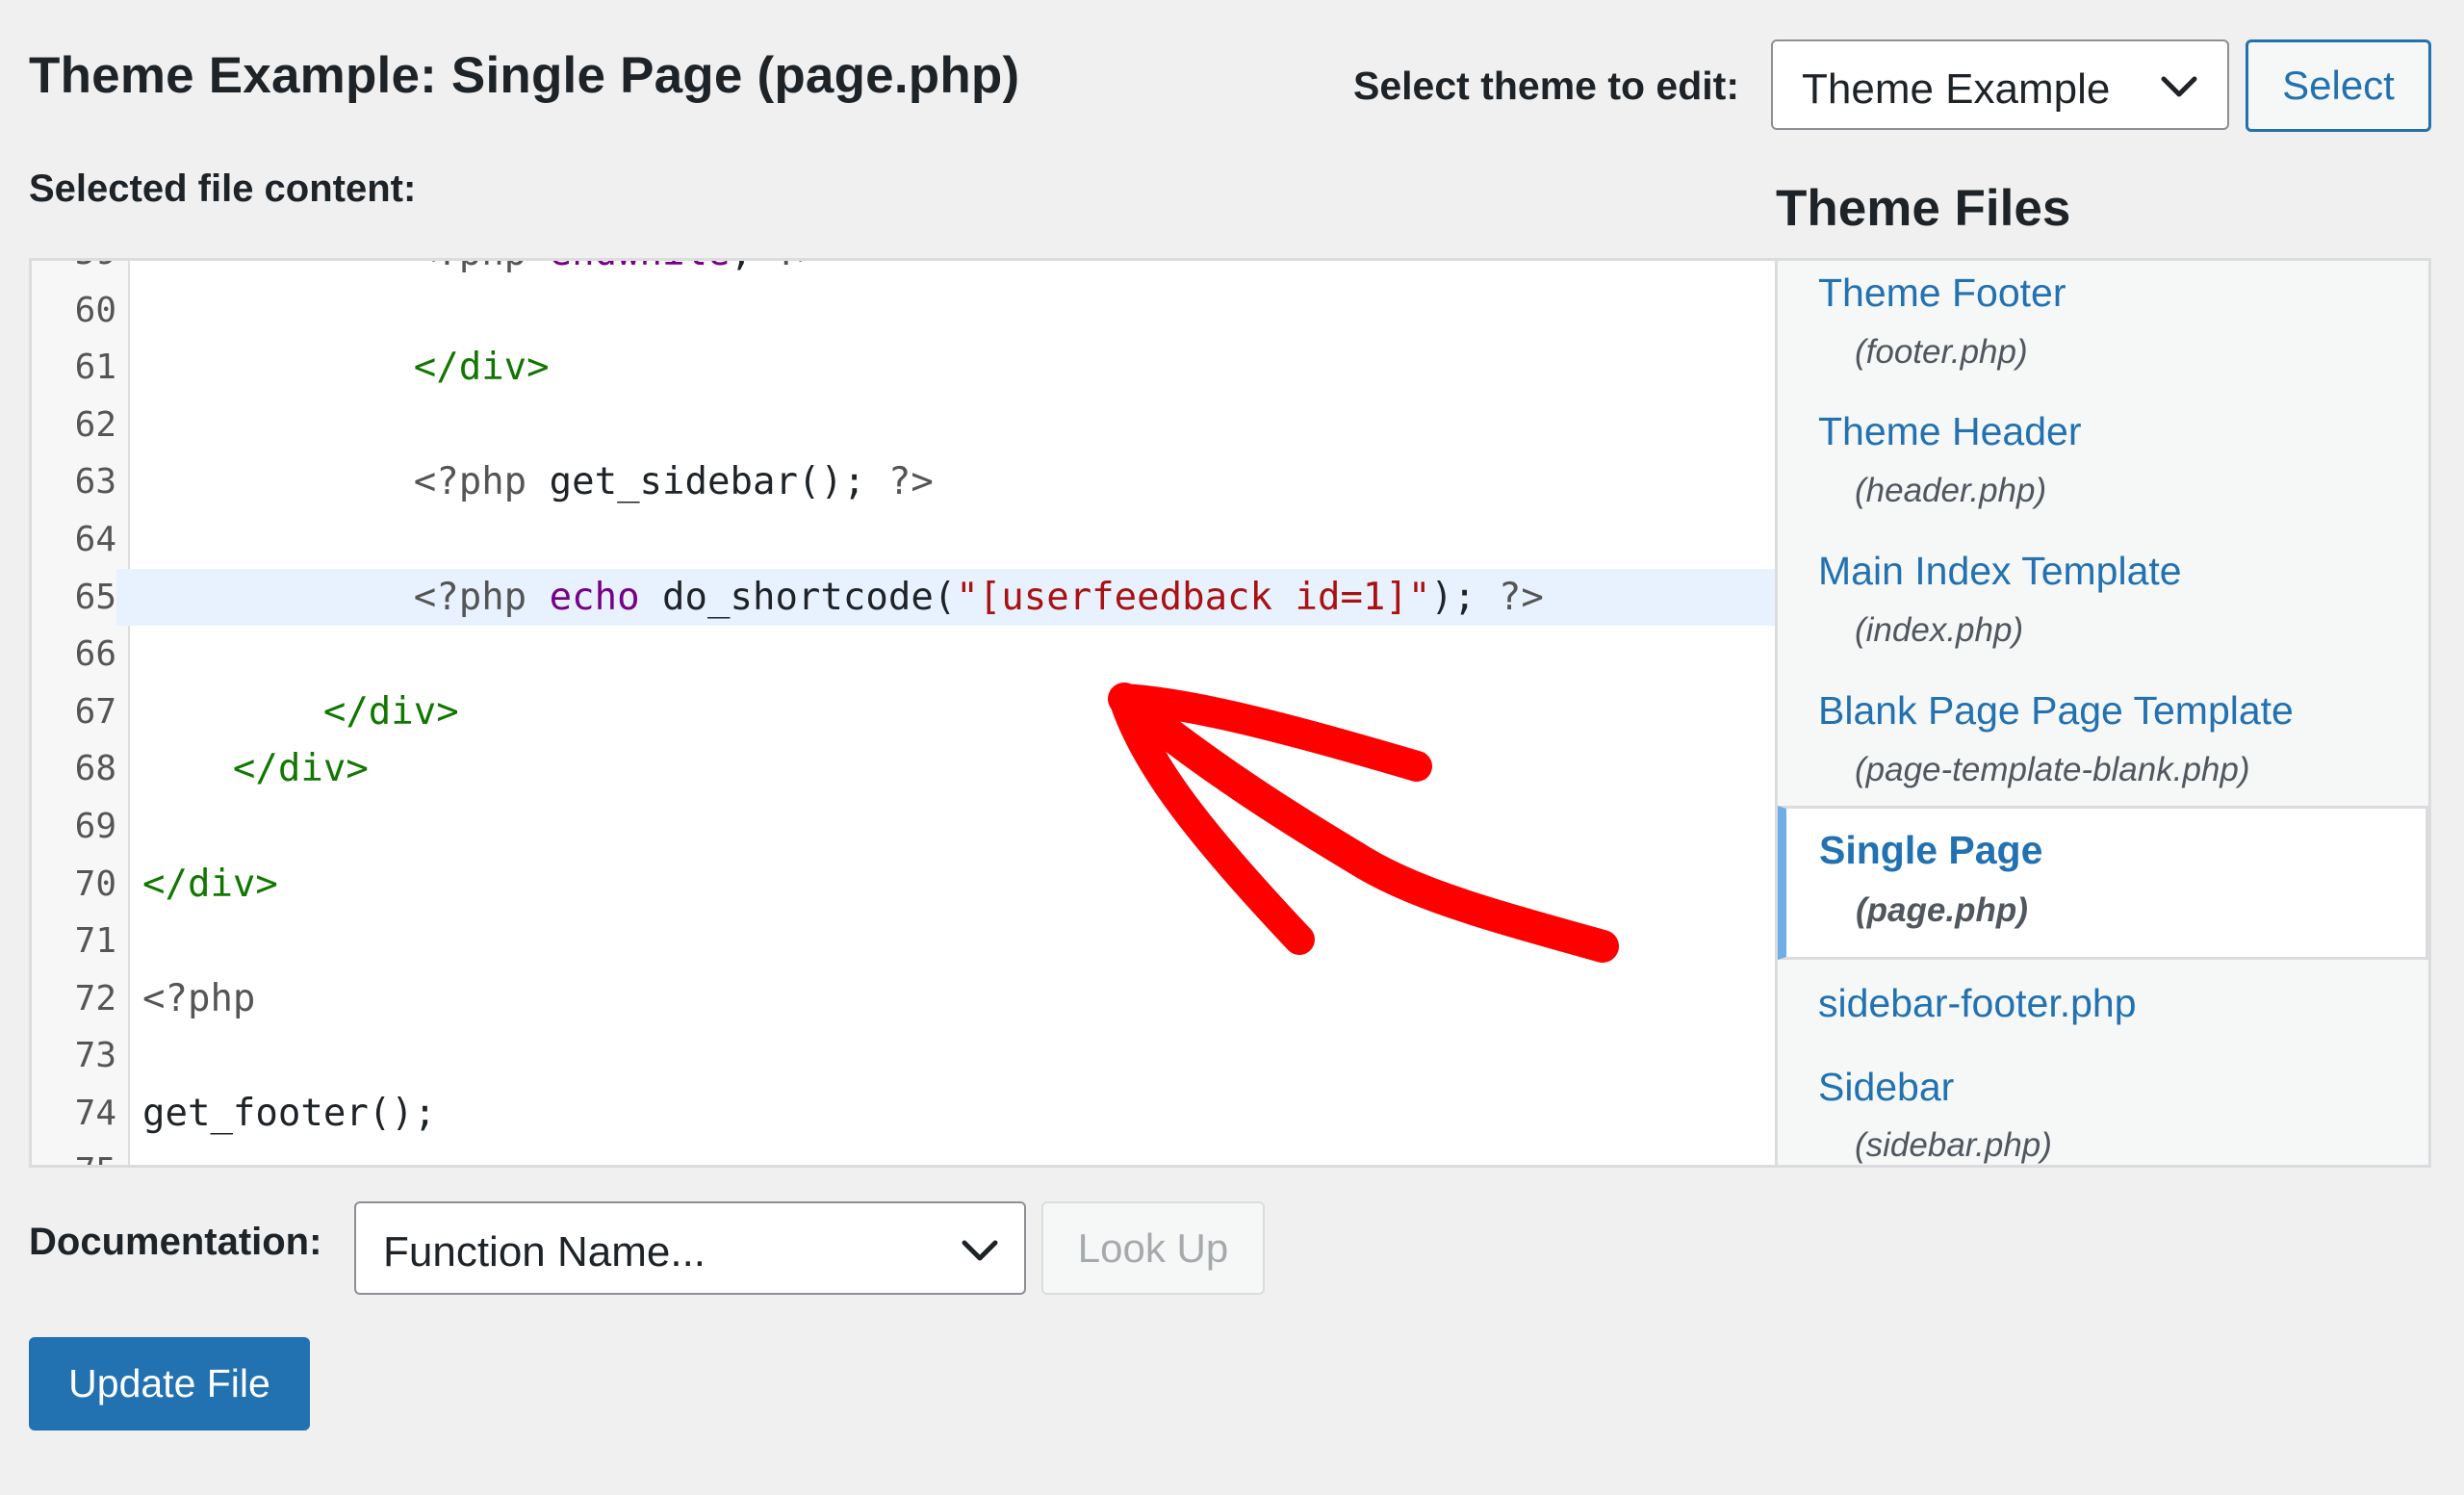 Image resolution: width=2464 pixels, height=1495 pixels. Describe the element at coordinates (1153, 1248) in the screenshot. I see `look-up-button: Look Up` at that location.